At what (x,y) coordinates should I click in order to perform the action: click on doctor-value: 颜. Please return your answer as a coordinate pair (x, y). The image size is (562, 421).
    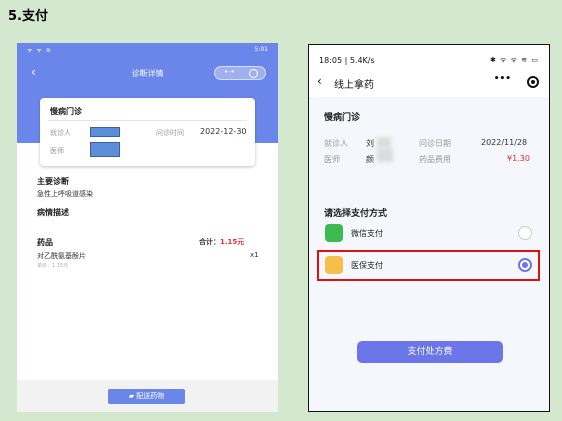
    Looking at the image, I should click on (370, 159).